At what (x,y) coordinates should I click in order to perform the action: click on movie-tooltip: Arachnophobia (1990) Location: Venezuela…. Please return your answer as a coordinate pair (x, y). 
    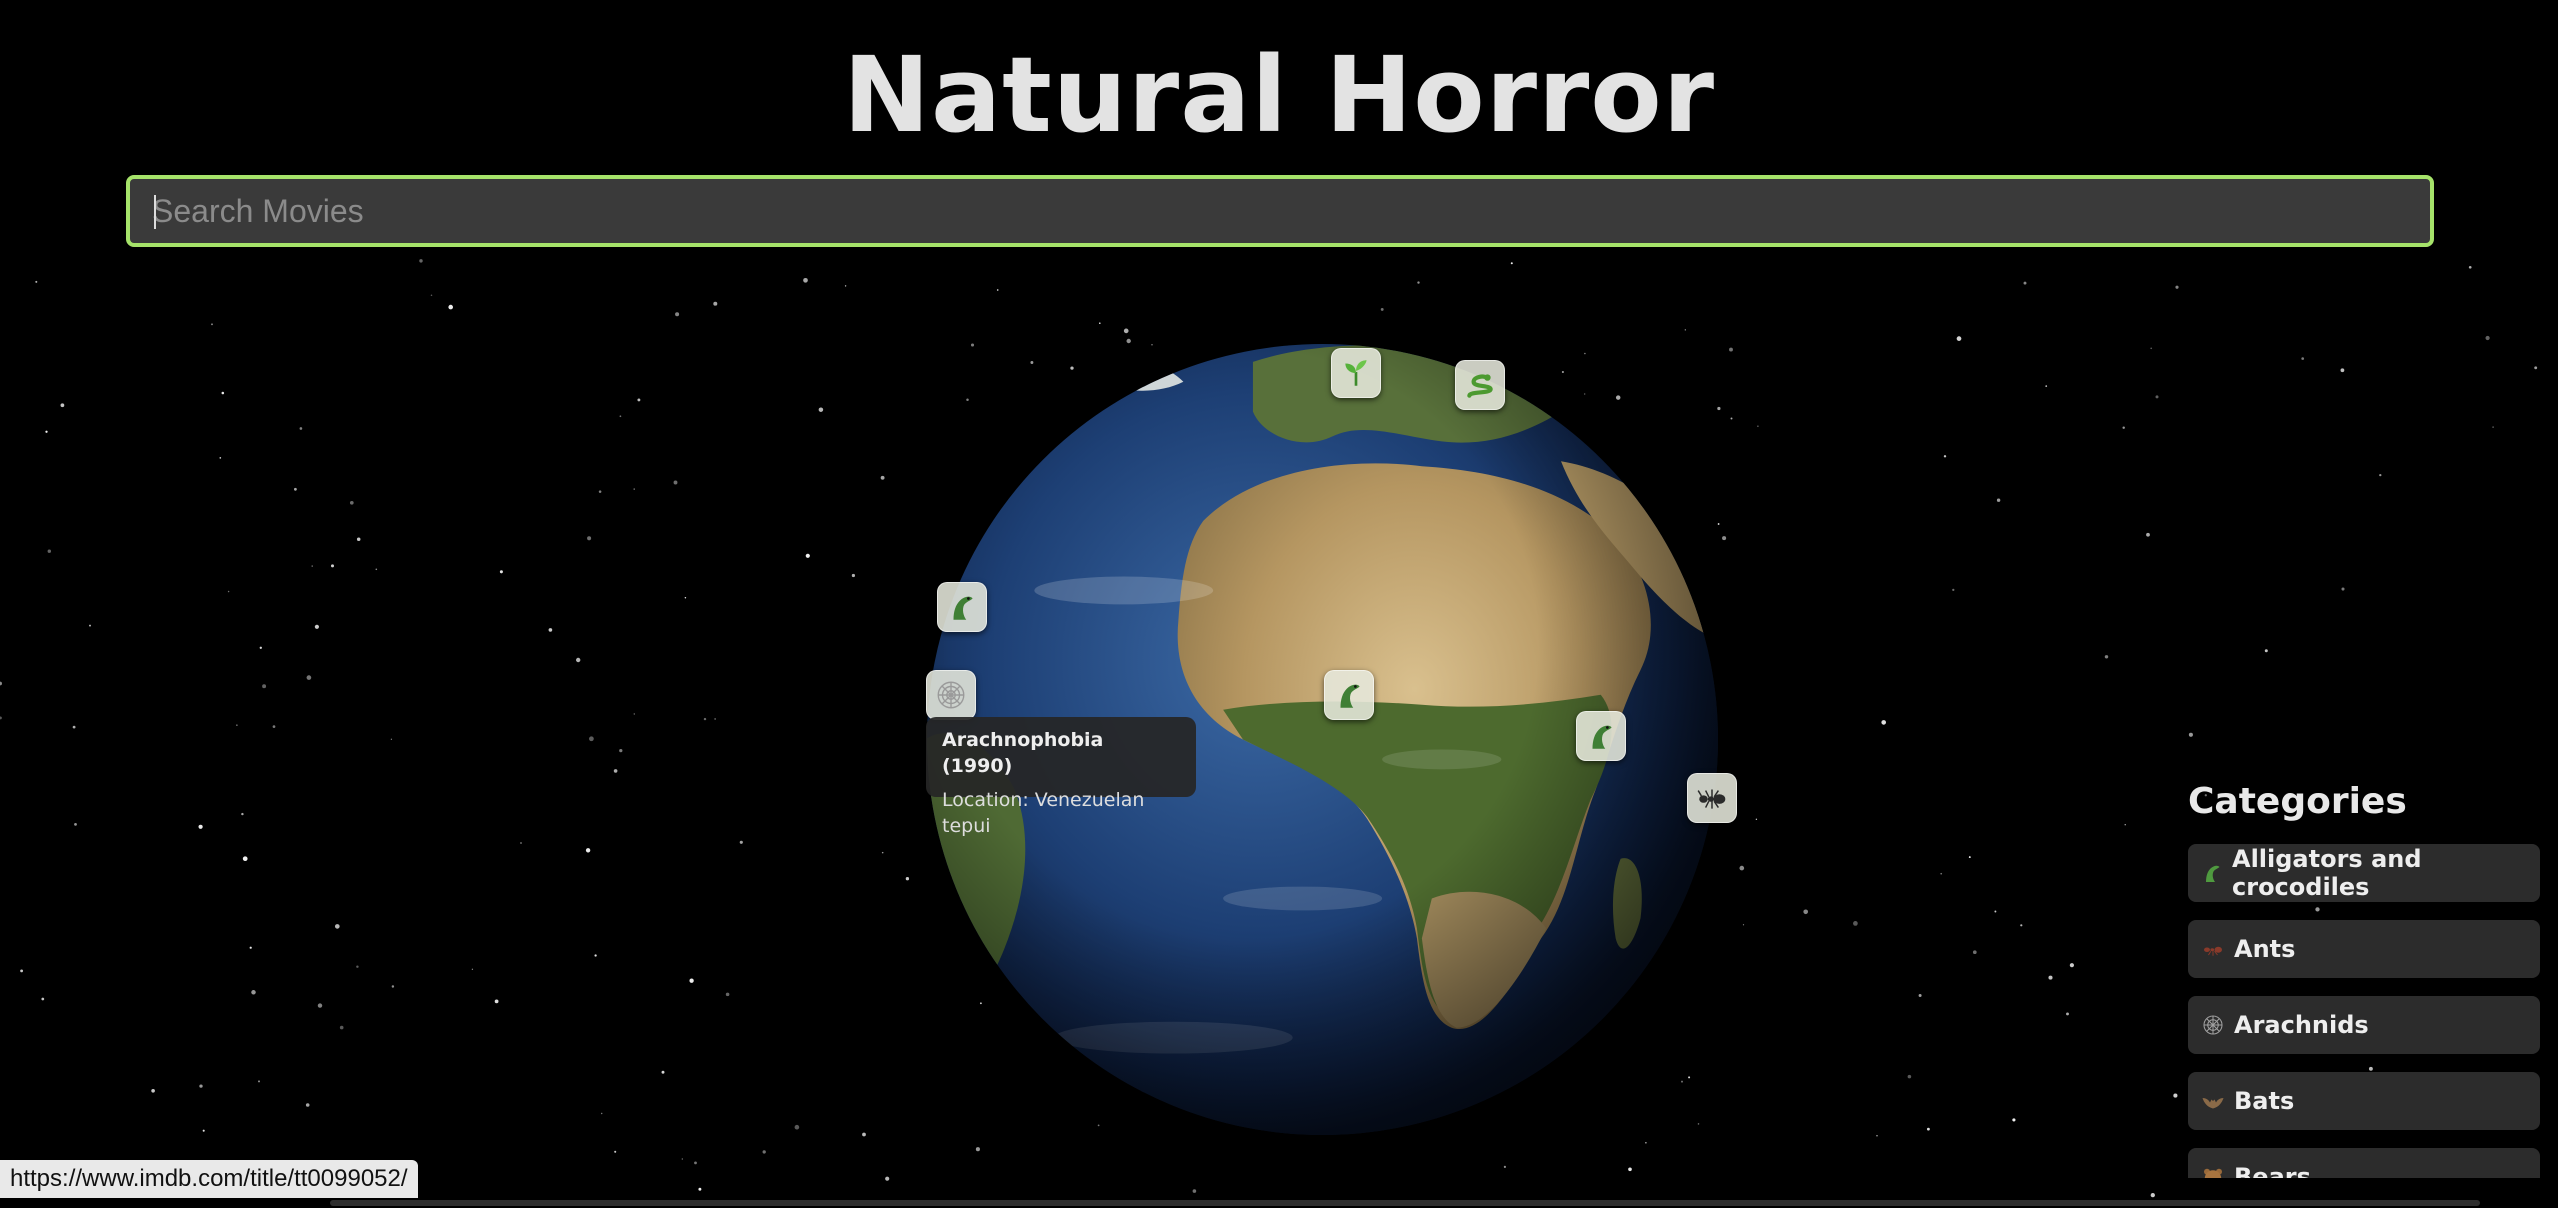
    Looking at the image, I should click on (1061, 777).